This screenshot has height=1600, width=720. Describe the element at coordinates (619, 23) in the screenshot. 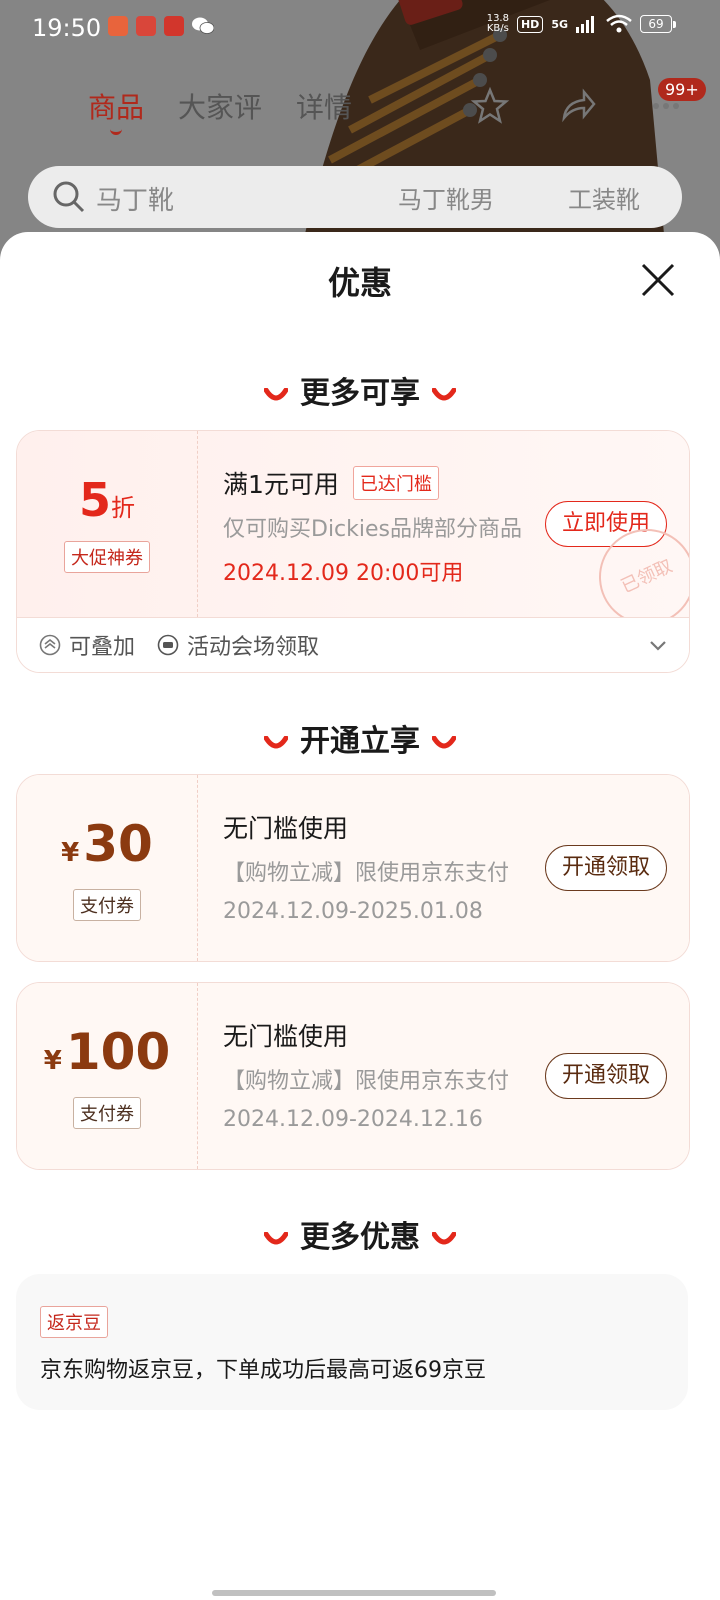

I see `wifi-icon` at that location.